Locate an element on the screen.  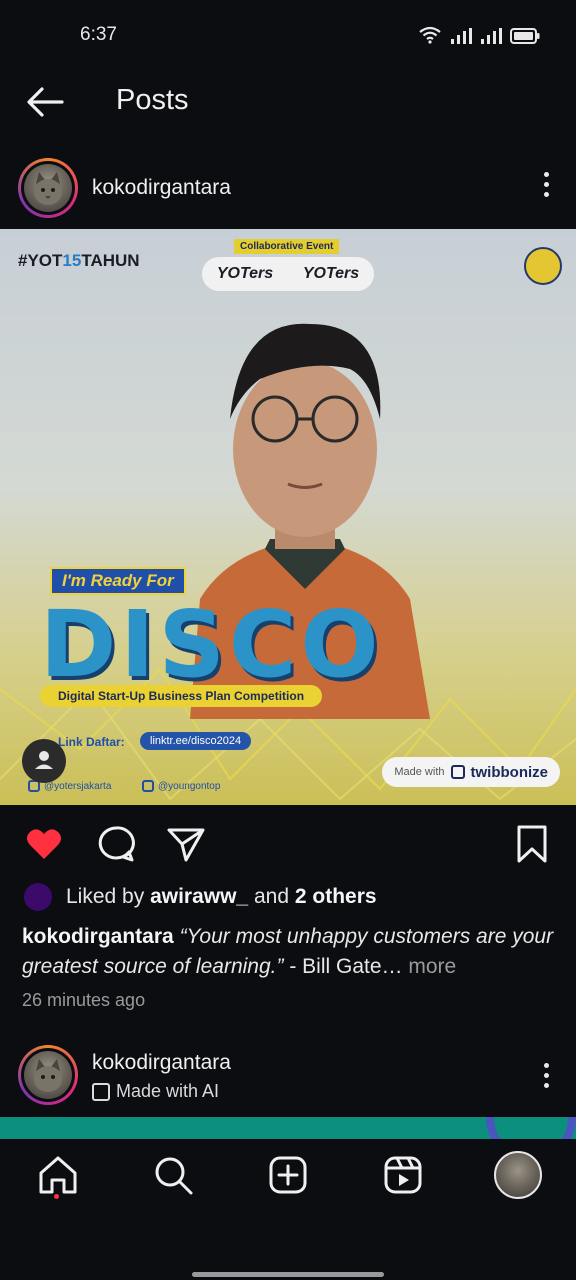
comment-button is located at coordinates (116, 844).